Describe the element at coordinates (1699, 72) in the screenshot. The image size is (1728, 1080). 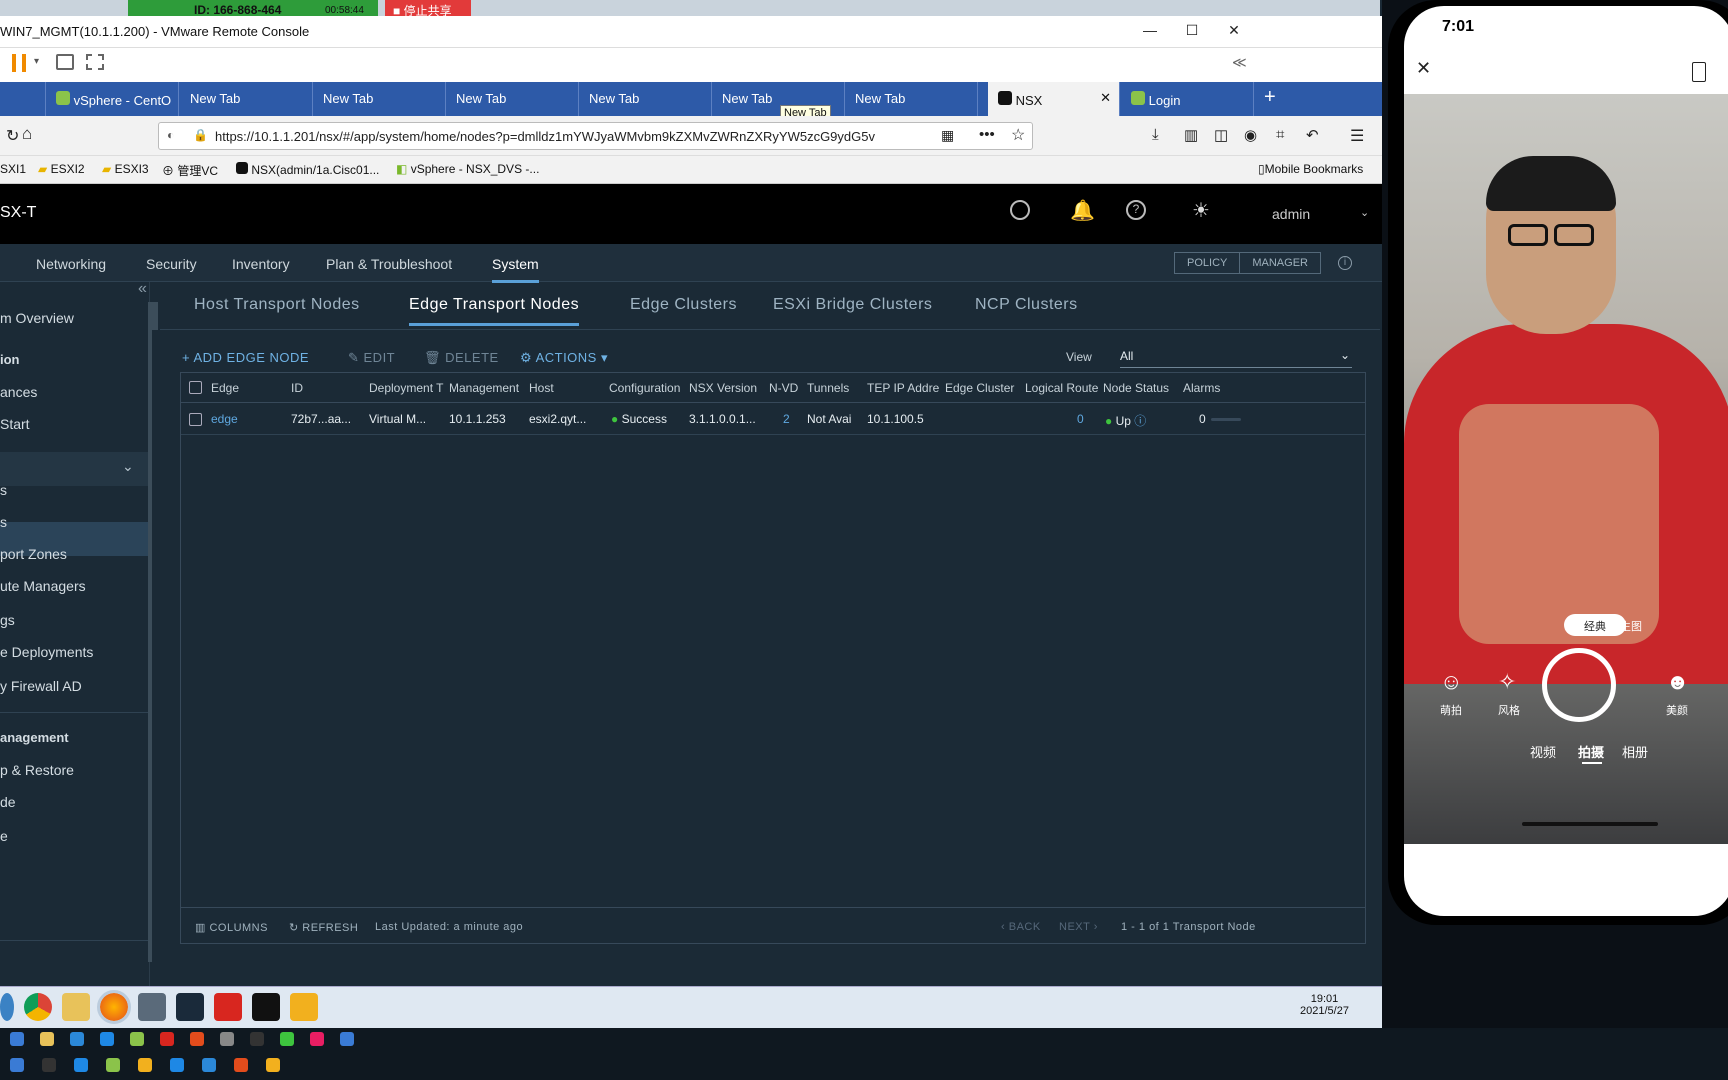
I see `ratio-icon` at that location.